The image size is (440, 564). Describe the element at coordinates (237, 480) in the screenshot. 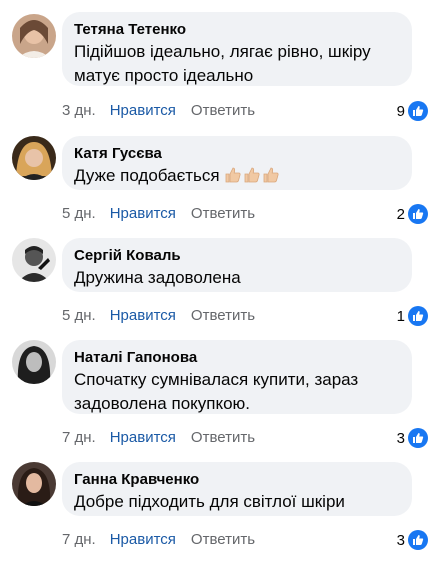

I see `comment-author: Ганна Кравченко` at that location.